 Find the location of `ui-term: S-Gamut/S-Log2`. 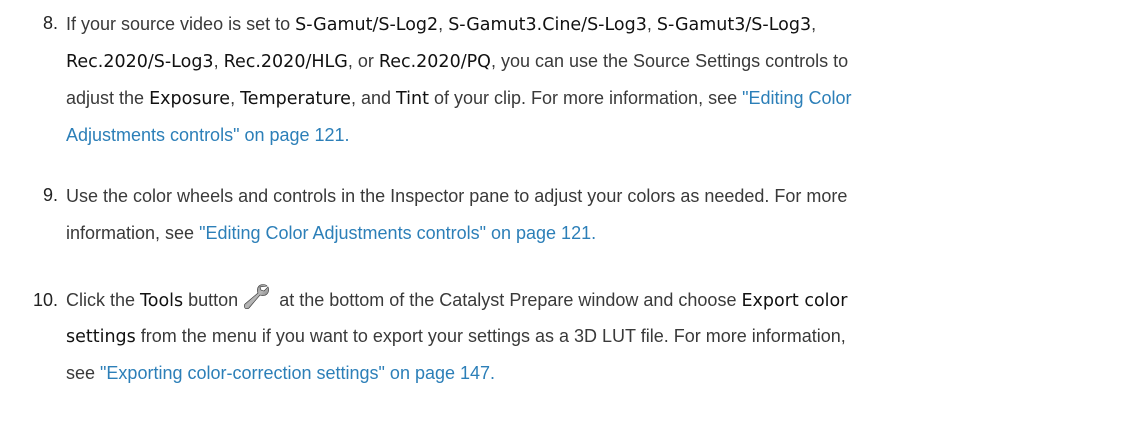

ui-term: S-Gamut/S-Log2 is located at coordinates (367, 25).